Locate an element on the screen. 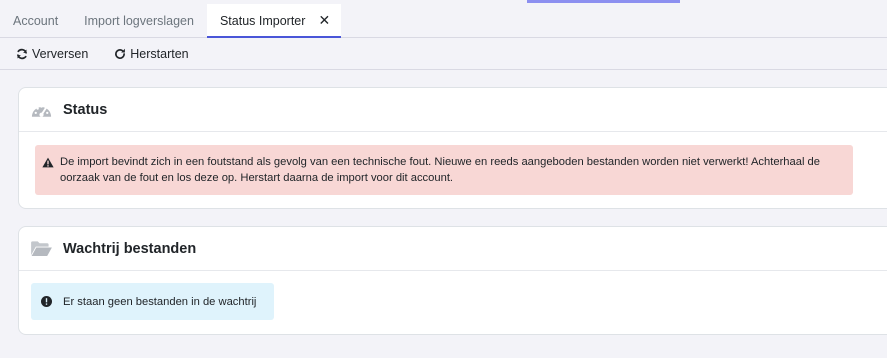 The height and width of the screenshot is (358, 887). info-icon is located at coordinates (52, 301).